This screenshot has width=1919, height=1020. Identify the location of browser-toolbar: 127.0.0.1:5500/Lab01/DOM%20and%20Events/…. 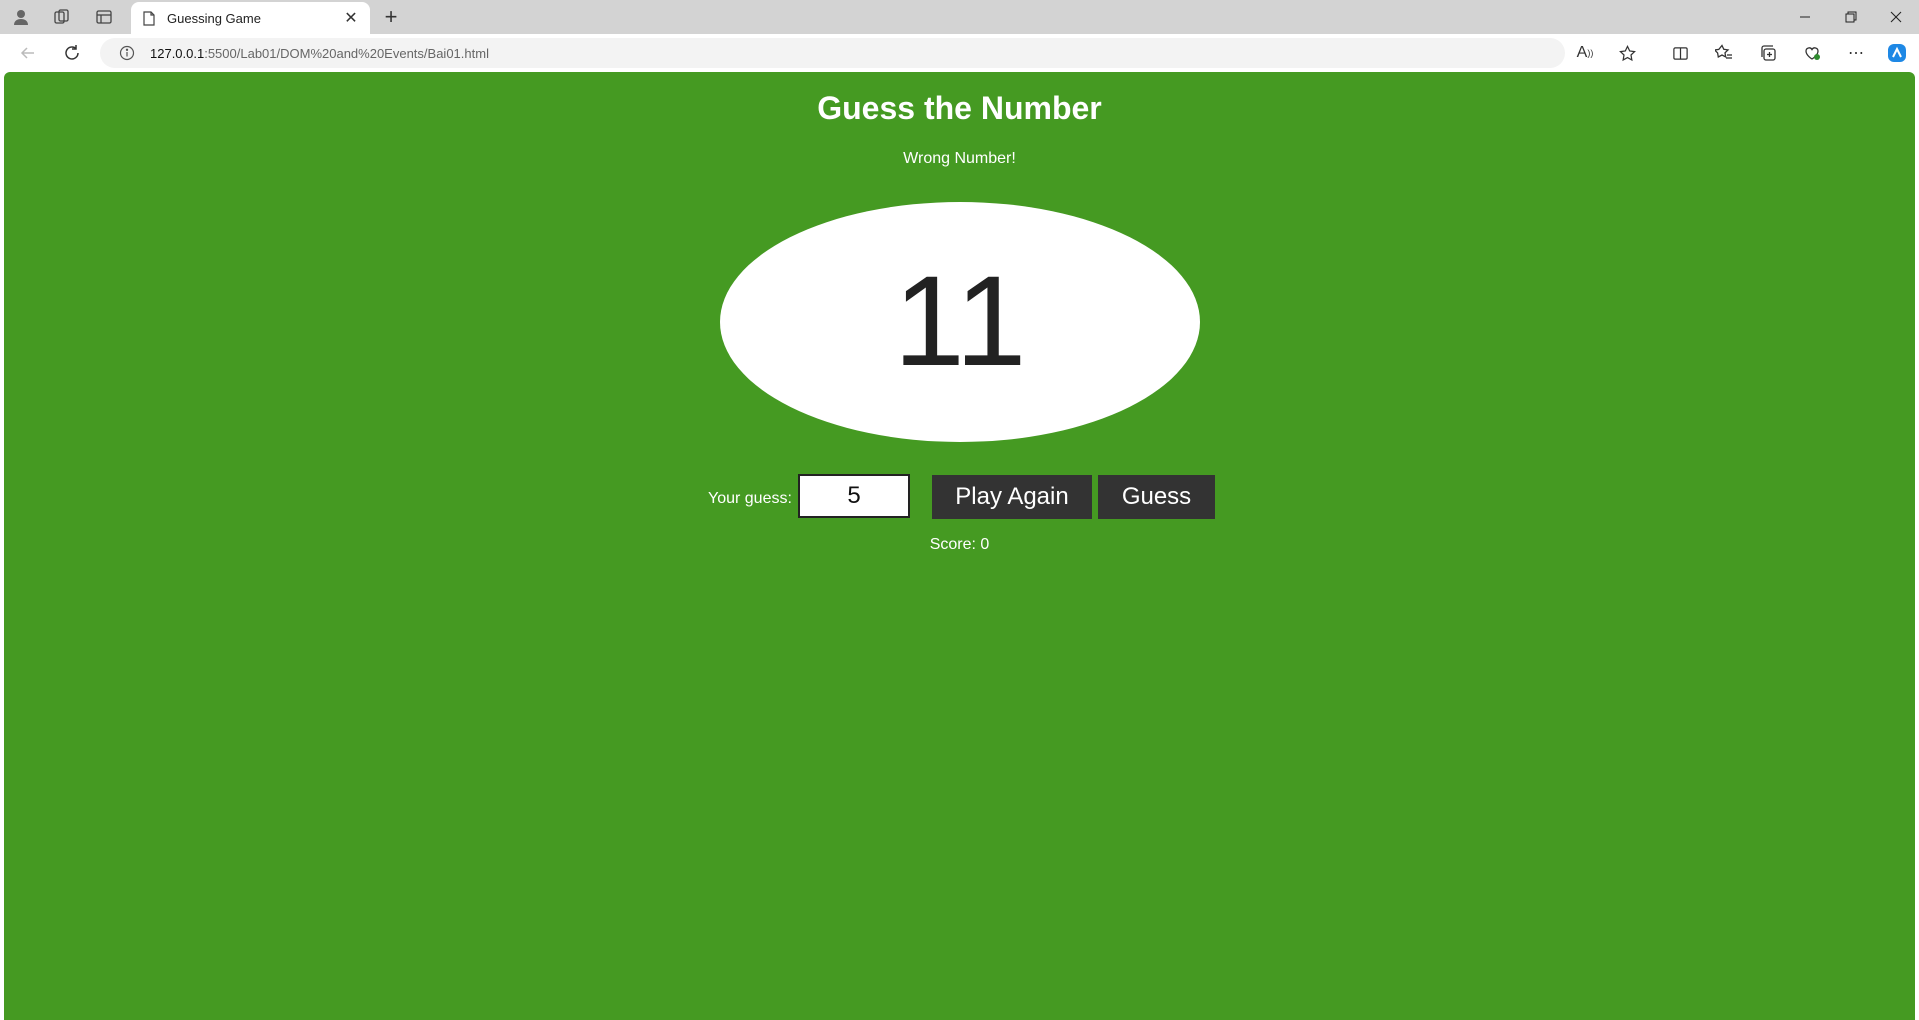
(959, 53).